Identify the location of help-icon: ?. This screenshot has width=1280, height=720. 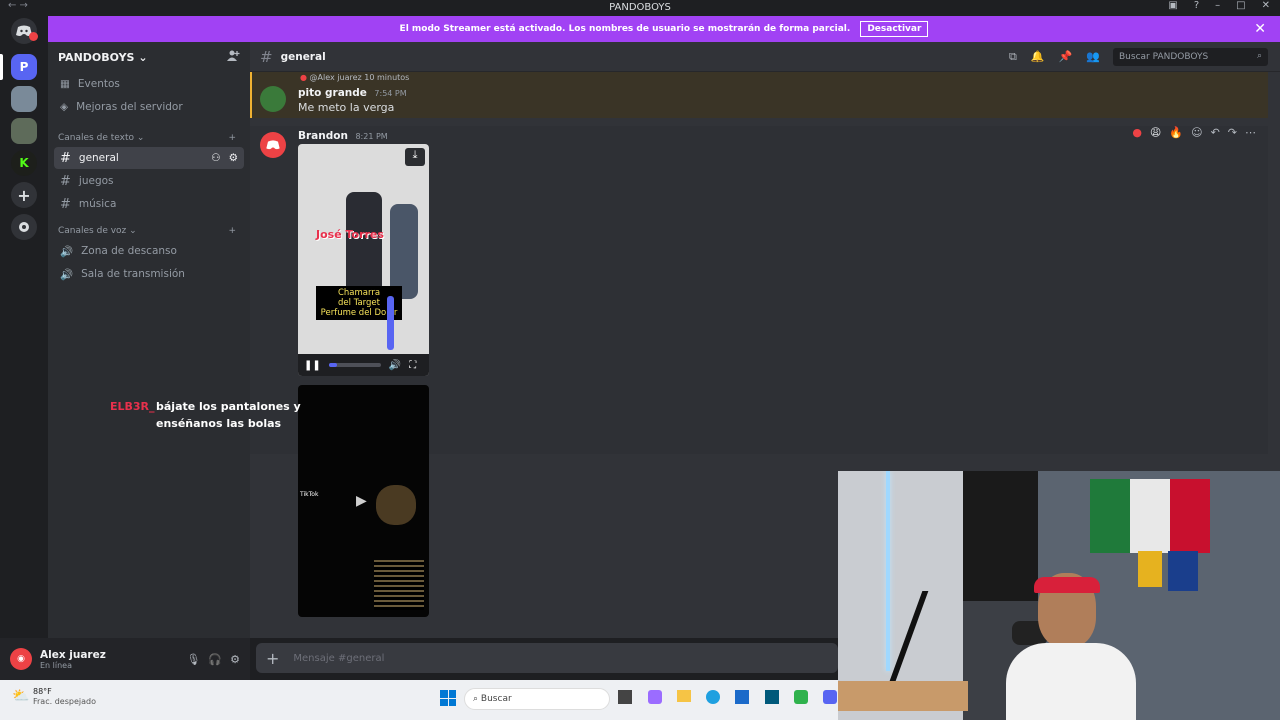
(1196, 5).